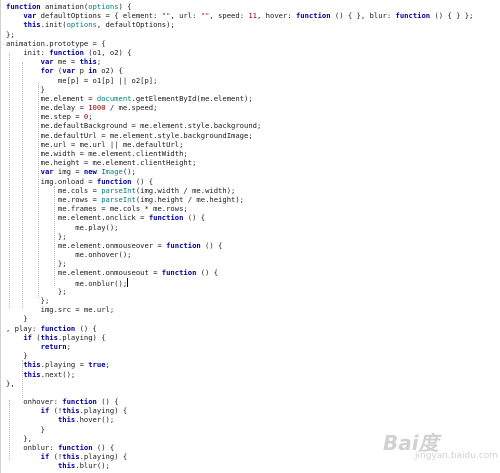 Image resolution: width=500 pixels, height=473 pixels. What do you see at coordinates (239, 272) in the screenshot?
I see `code-line: me.element.onmouseout = function () {` at bounding box center [239, 272].